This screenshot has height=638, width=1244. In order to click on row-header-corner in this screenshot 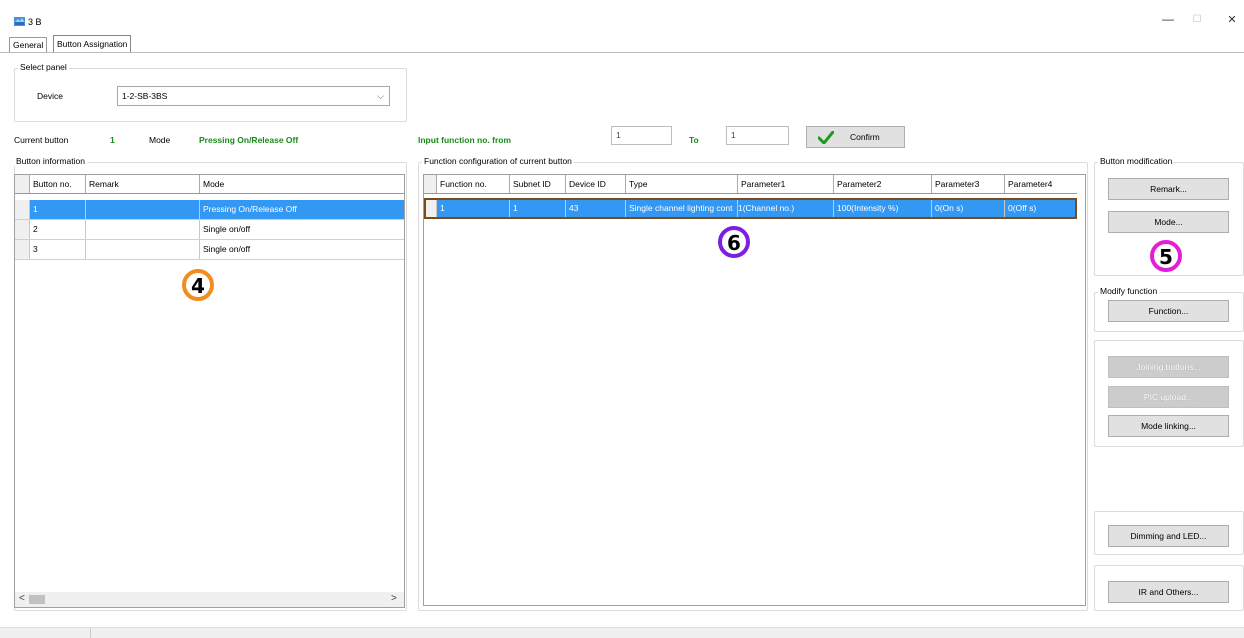, I will do `click(22, 184)`.